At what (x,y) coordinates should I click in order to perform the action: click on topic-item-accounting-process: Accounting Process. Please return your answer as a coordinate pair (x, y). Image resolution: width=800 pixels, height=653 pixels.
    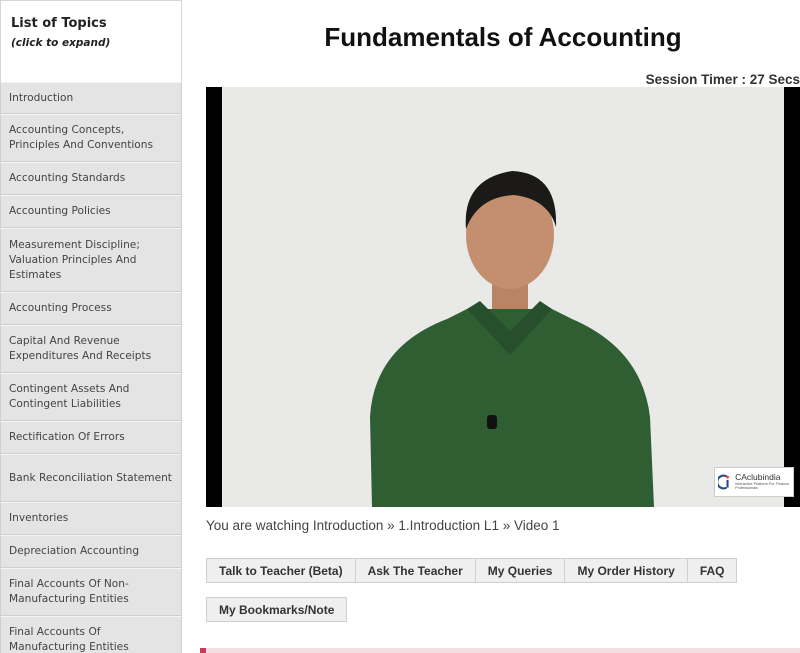
    Looking at the image, I should click on (91, 308).